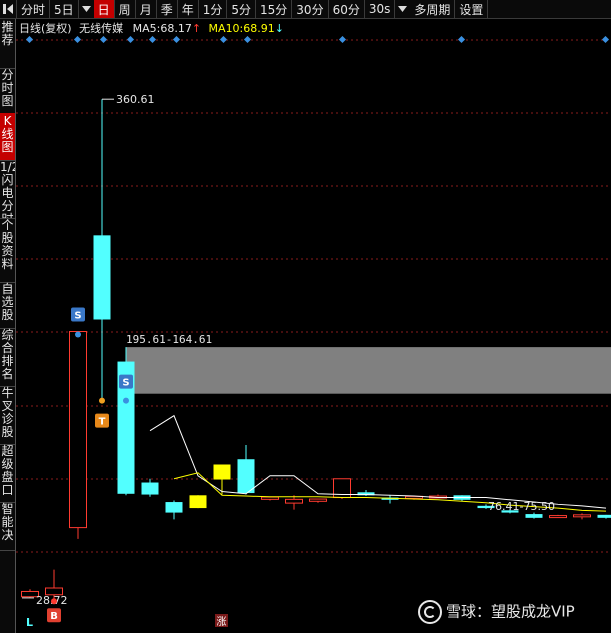 The image size is (611, 633). What do you see at coordinates (242, 9) in the screenshot?
I see `period-tab-8: 5分` at bounding box center [242, 9].